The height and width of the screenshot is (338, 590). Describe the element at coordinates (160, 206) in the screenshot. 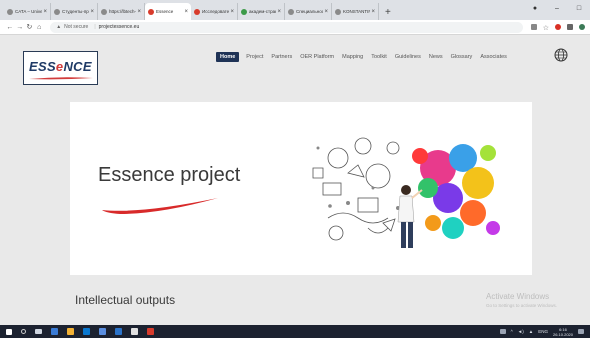

I see `brush-stroke-icon` at that location.